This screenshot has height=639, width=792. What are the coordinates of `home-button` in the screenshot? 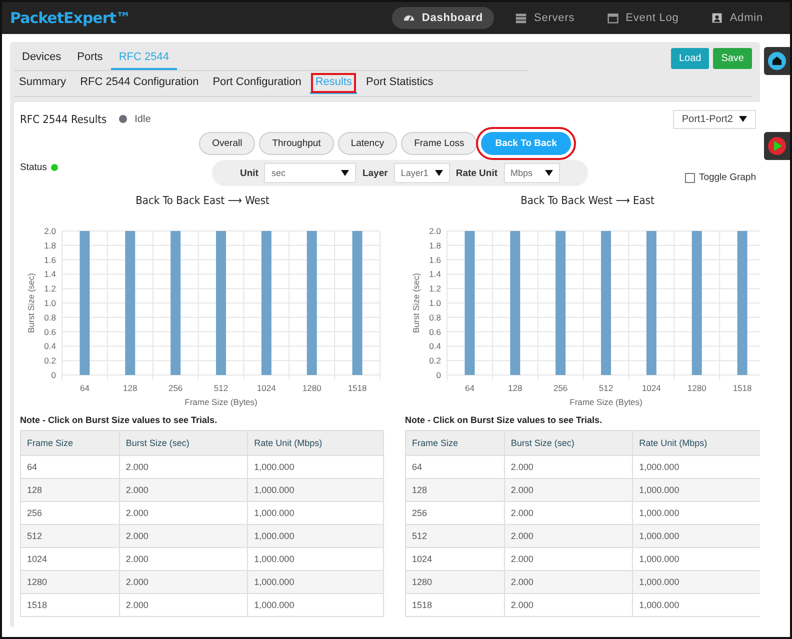 It's located at (777, 61).